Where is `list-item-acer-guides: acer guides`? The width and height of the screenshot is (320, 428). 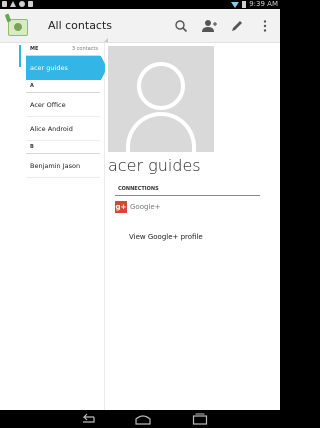 list-item-acer-guides: acer guides is located at coordinates (66, 68).